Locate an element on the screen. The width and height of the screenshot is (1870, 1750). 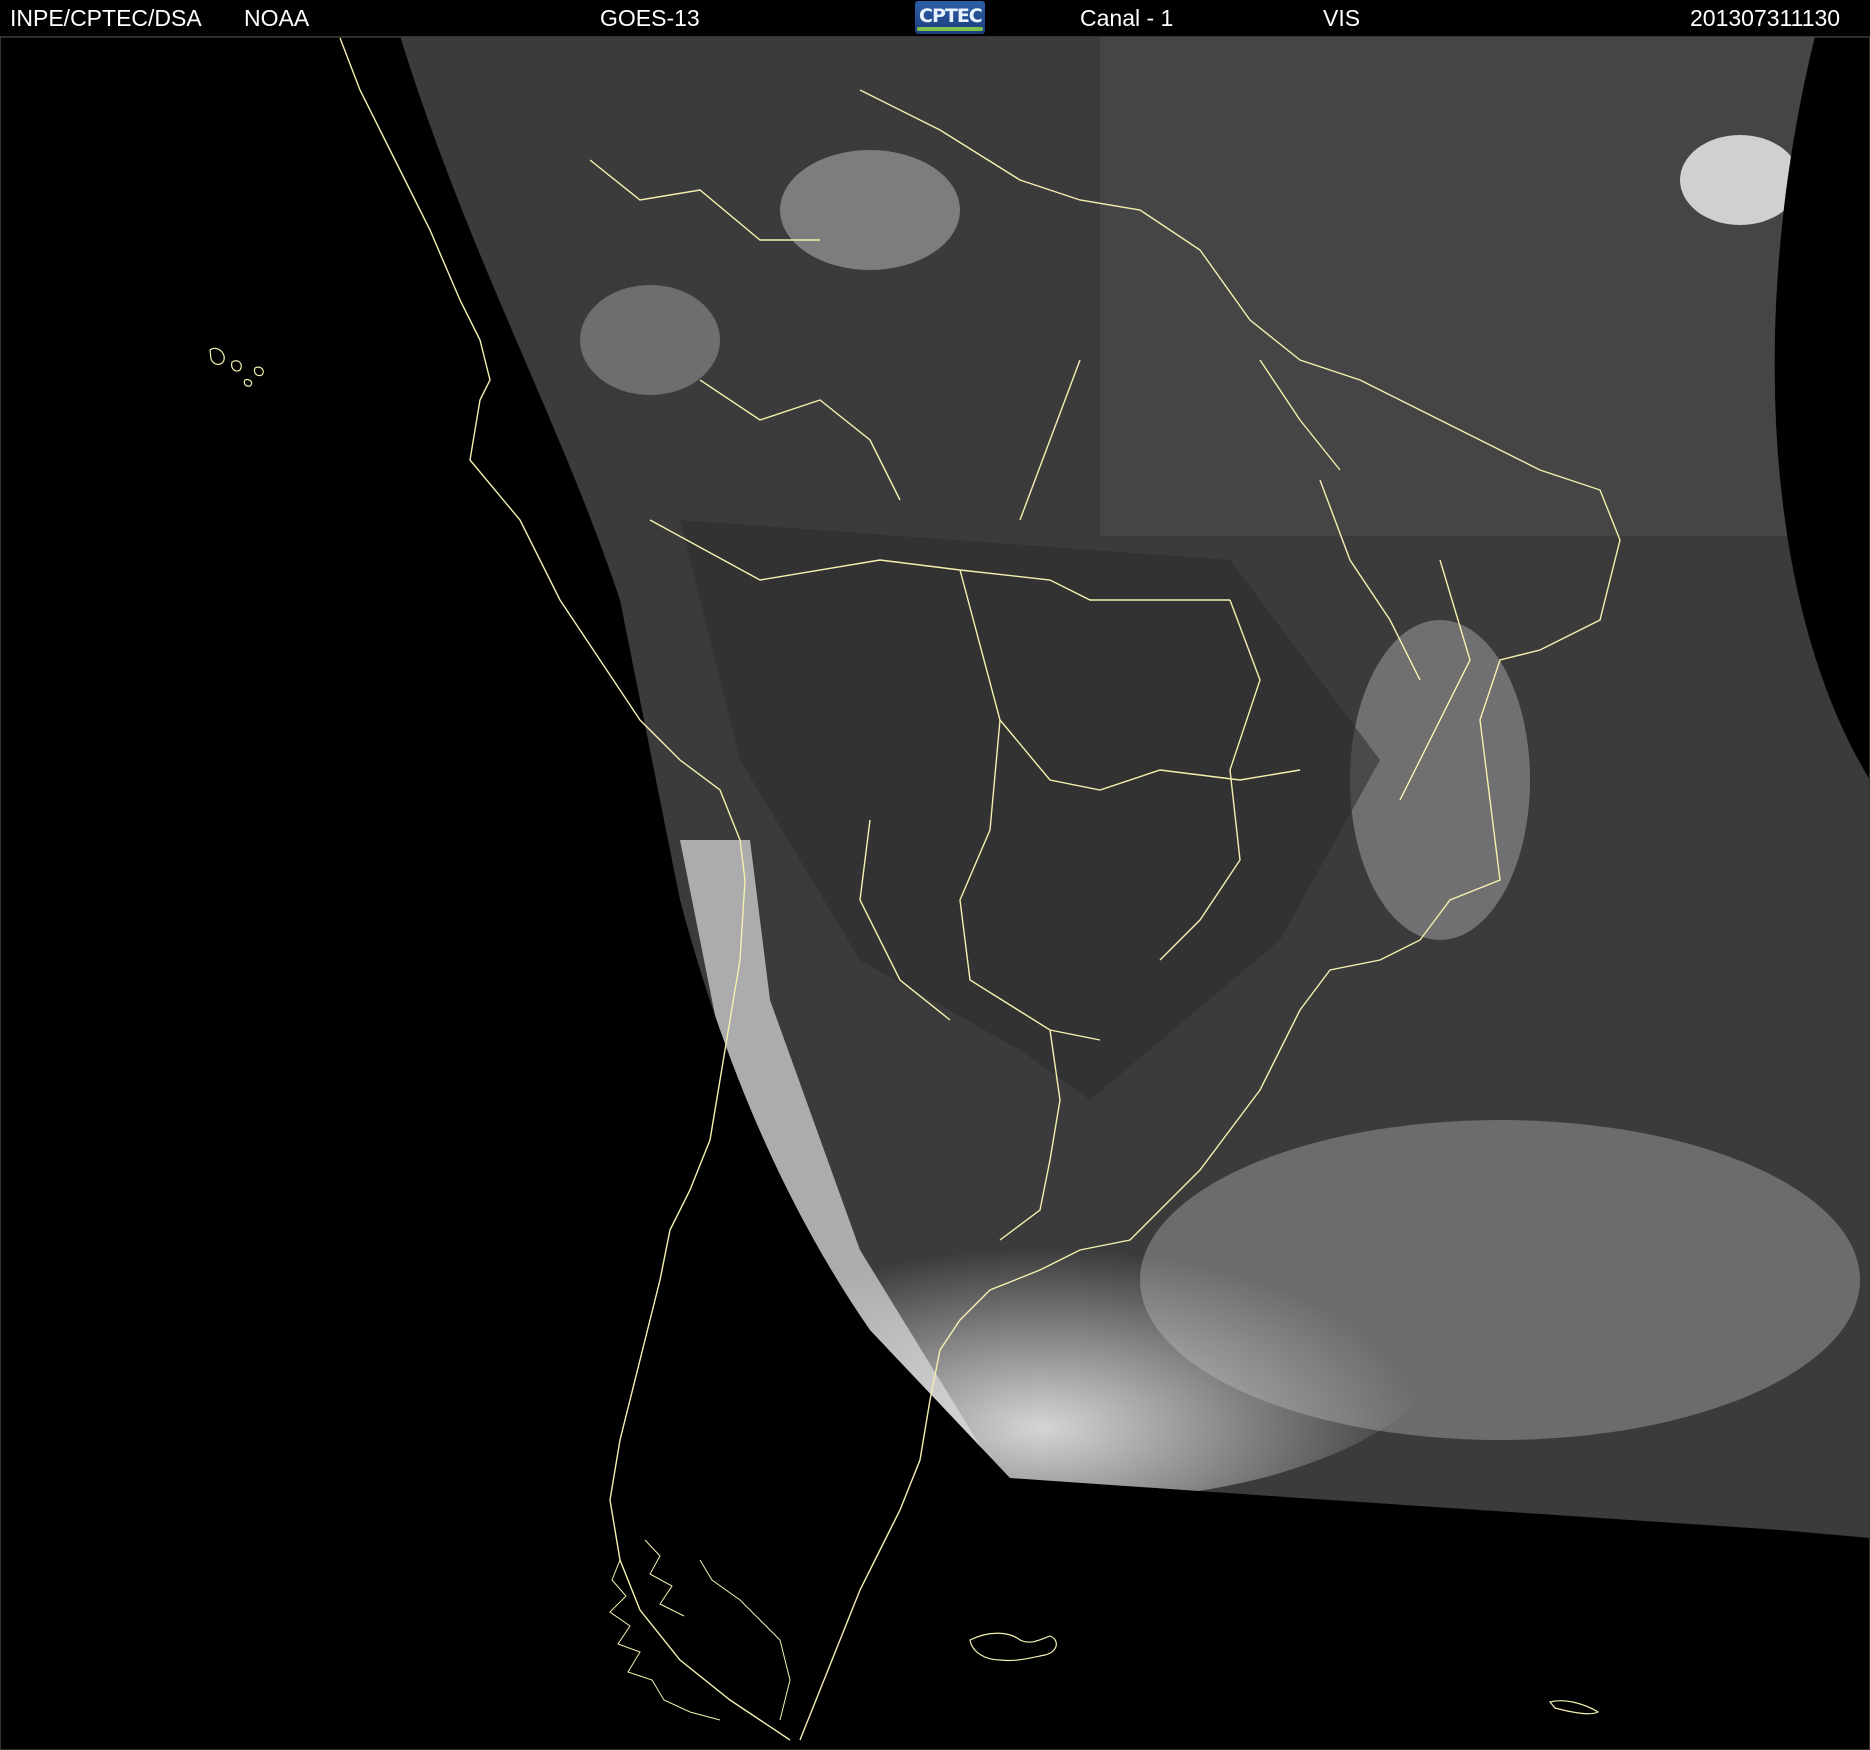
cptec-logo-icon: CPTEC is located at coordinates (950, 17).